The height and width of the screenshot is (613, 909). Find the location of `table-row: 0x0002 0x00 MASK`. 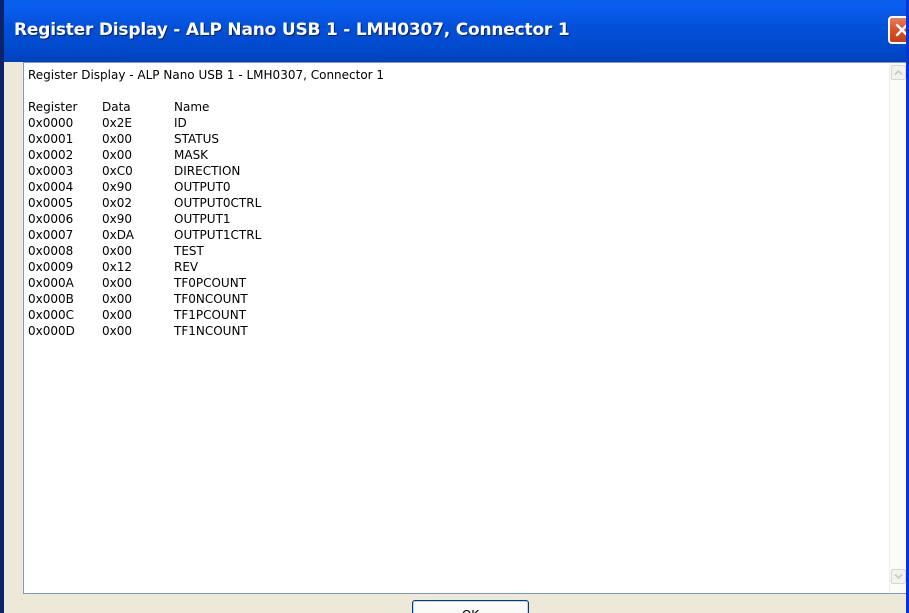

table-row: 0x0002 0x00 MASK is located at coordinates (206, 155).